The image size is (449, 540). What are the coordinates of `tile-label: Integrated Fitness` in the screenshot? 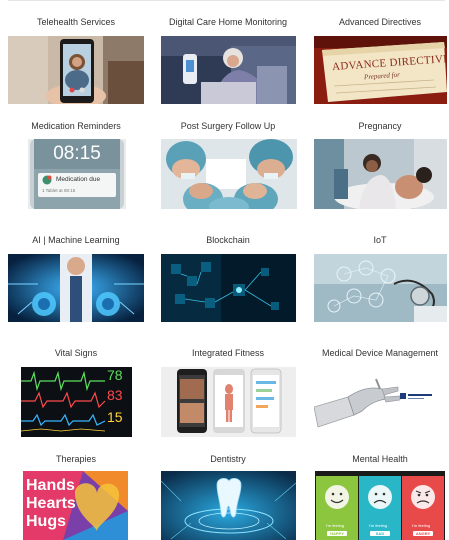 It's located at (228, 353).